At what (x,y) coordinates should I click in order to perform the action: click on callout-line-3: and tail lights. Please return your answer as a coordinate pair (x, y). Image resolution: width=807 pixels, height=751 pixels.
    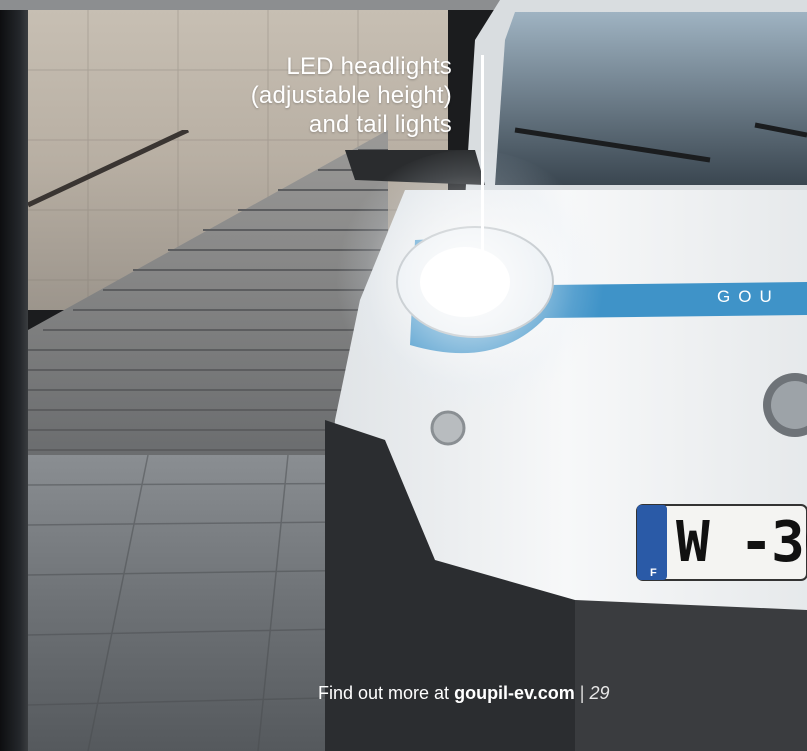
    Looking at the image, I should click on (380, 124).